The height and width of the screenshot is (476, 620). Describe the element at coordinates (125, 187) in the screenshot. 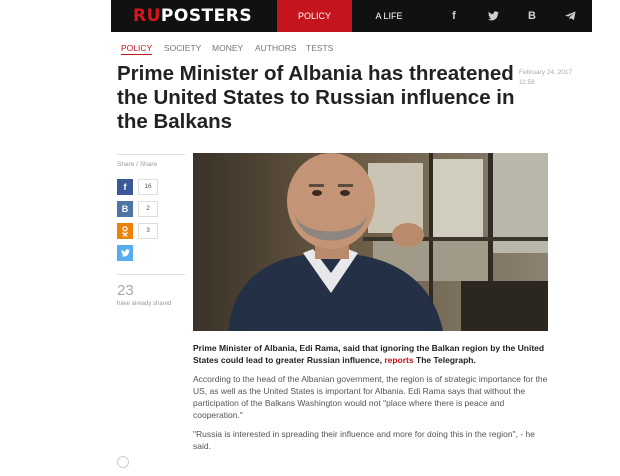

I see `facebook-share-button: f` at that location.